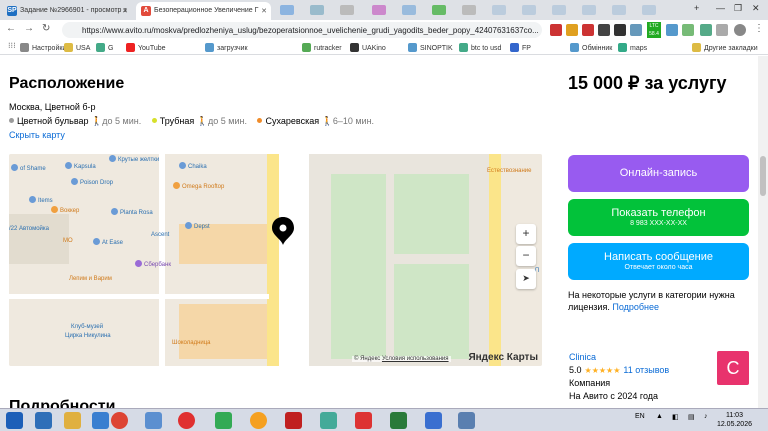 The height and width of the screenshot is (431, 768). What do you see at coordinates (658, 217) in the screenshot?
I see `show-phone-button: Показать телефон 8 983 XXX-XX-XX` at bounding box center [658, 217].